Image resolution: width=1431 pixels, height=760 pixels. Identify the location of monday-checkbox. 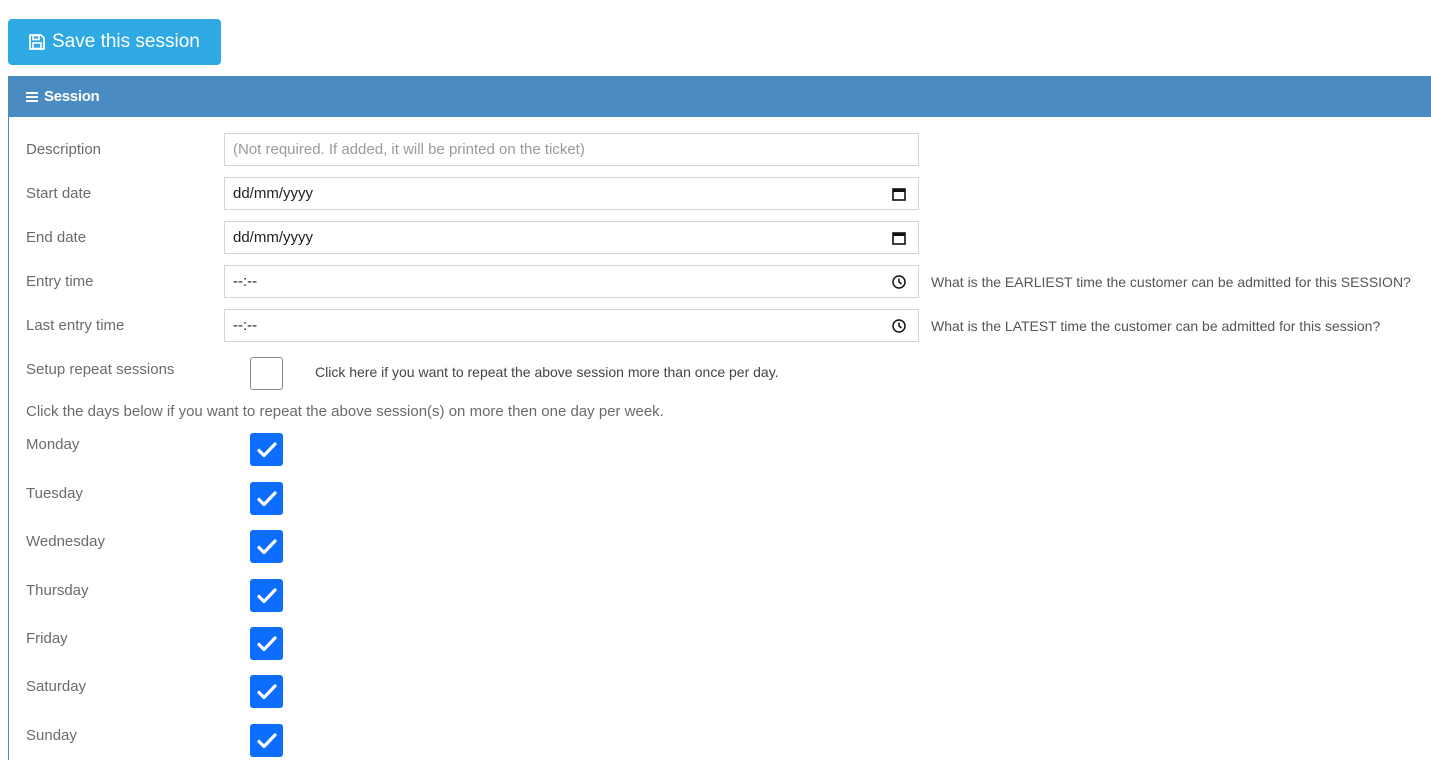
(266, 449).